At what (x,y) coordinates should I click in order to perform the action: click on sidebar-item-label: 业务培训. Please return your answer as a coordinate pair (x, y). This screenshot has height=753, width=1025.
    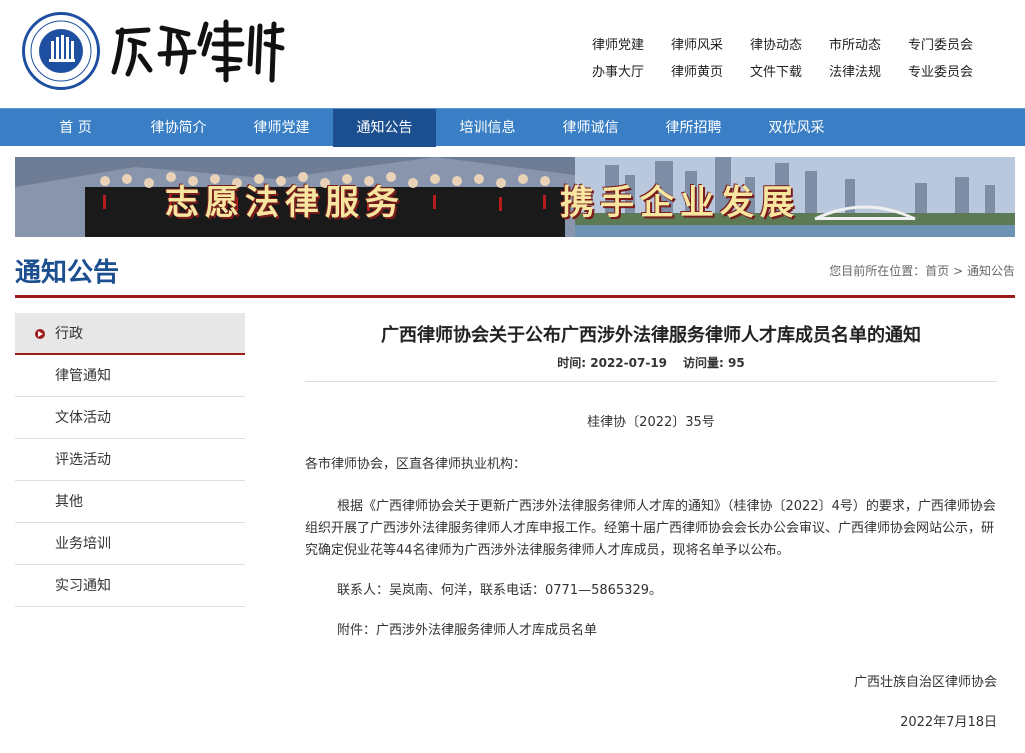
    Looking at the image, I should click on (83, 544).